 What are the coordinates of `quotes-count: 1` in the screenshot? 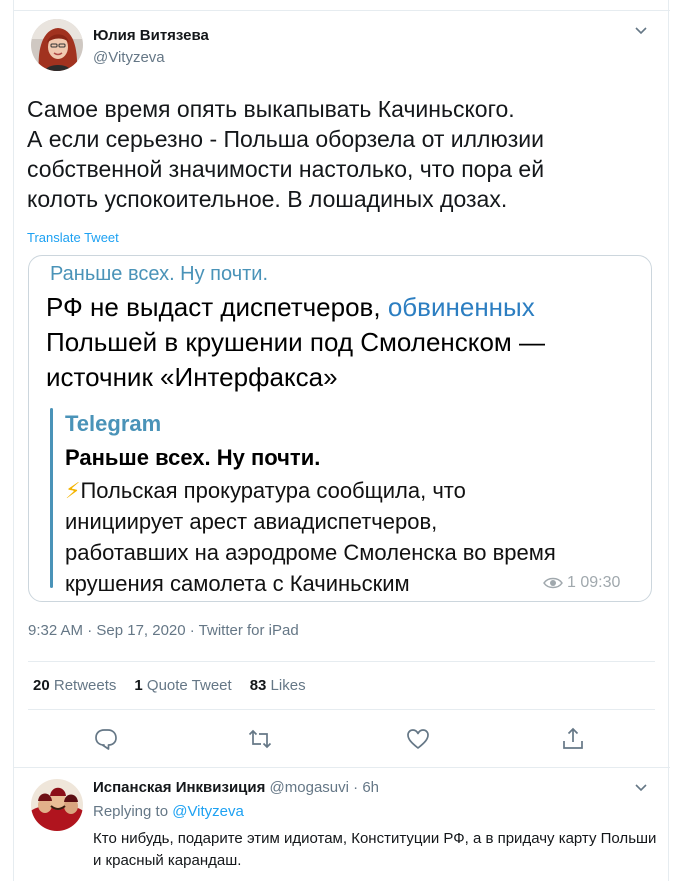 It's located at (138, 685).